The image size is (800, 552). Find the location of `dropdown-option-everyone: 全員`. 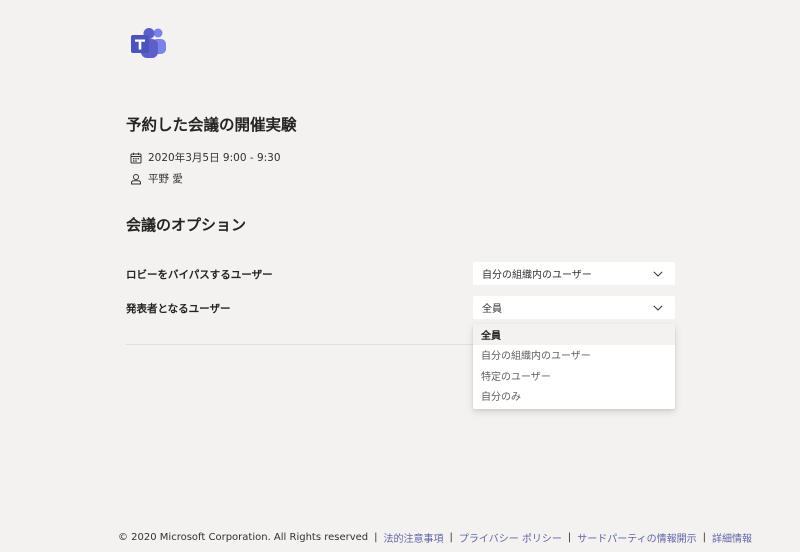

dropdown-option-everyone: 全員 is located at coordinates (574, 334).